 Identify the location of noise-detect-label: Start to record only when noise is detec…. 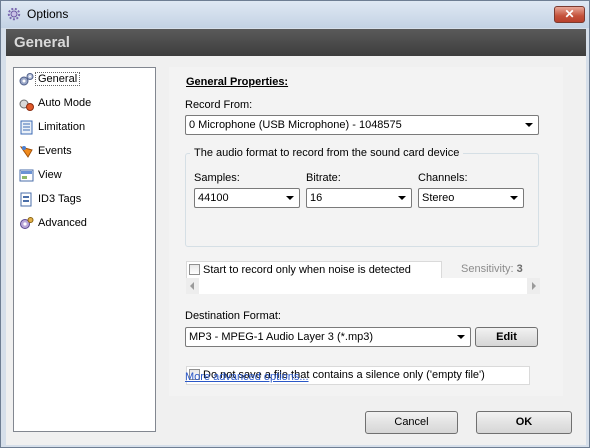
(307, 270).